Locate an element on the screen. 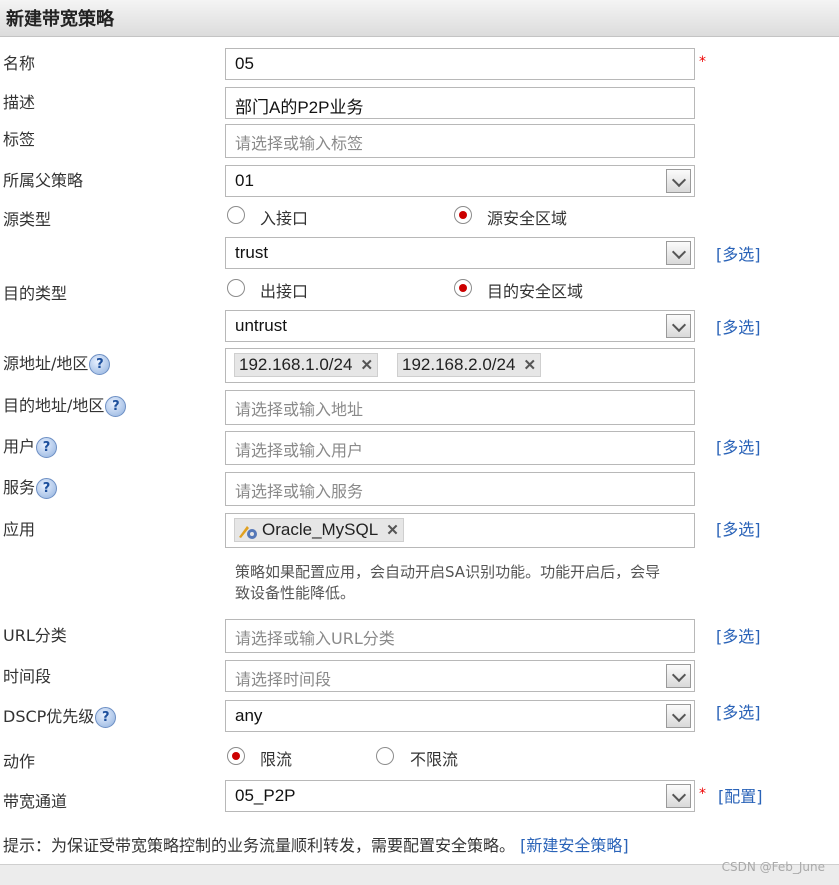 This screenshot has width=839, height=885. address-tag: 192.168.1.0/24 ✕ is located at coordinates (306, 365).